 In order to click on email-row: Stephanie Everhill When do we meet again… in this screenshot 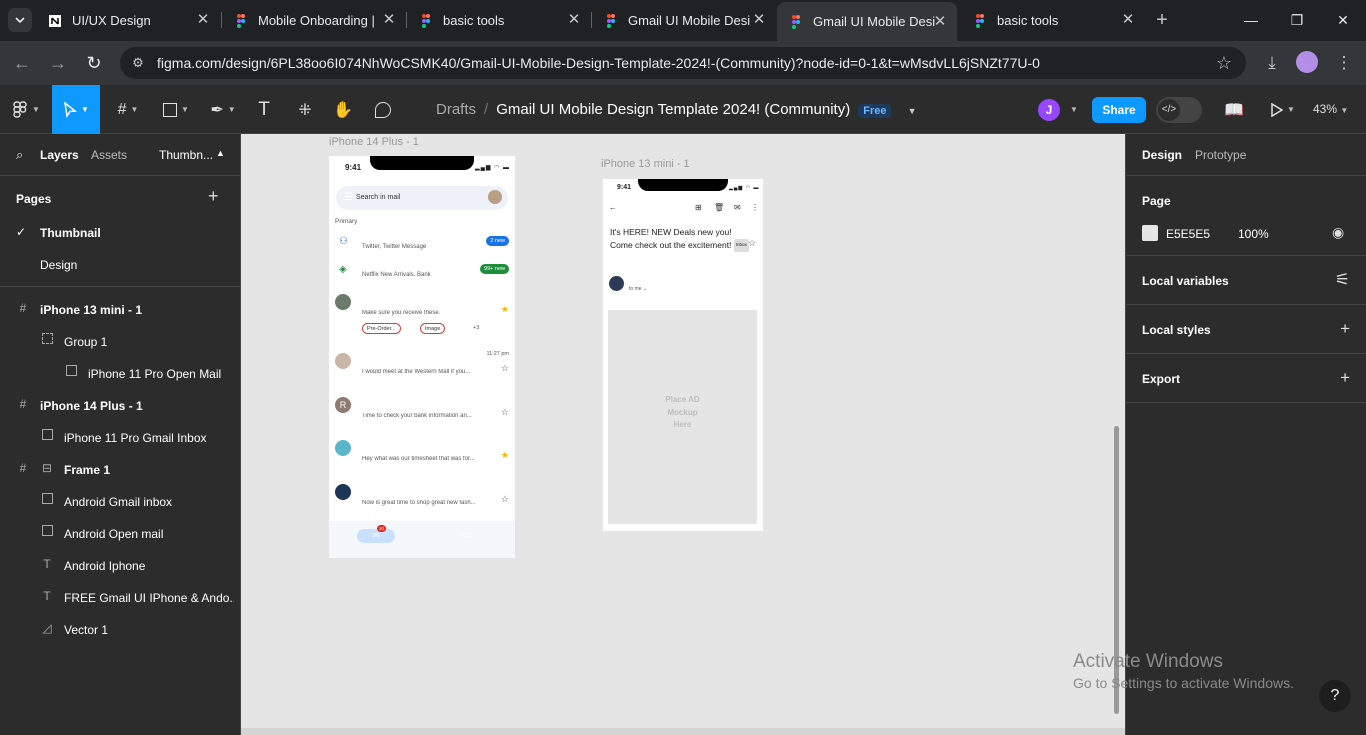, I will do `click(422, 372)`.